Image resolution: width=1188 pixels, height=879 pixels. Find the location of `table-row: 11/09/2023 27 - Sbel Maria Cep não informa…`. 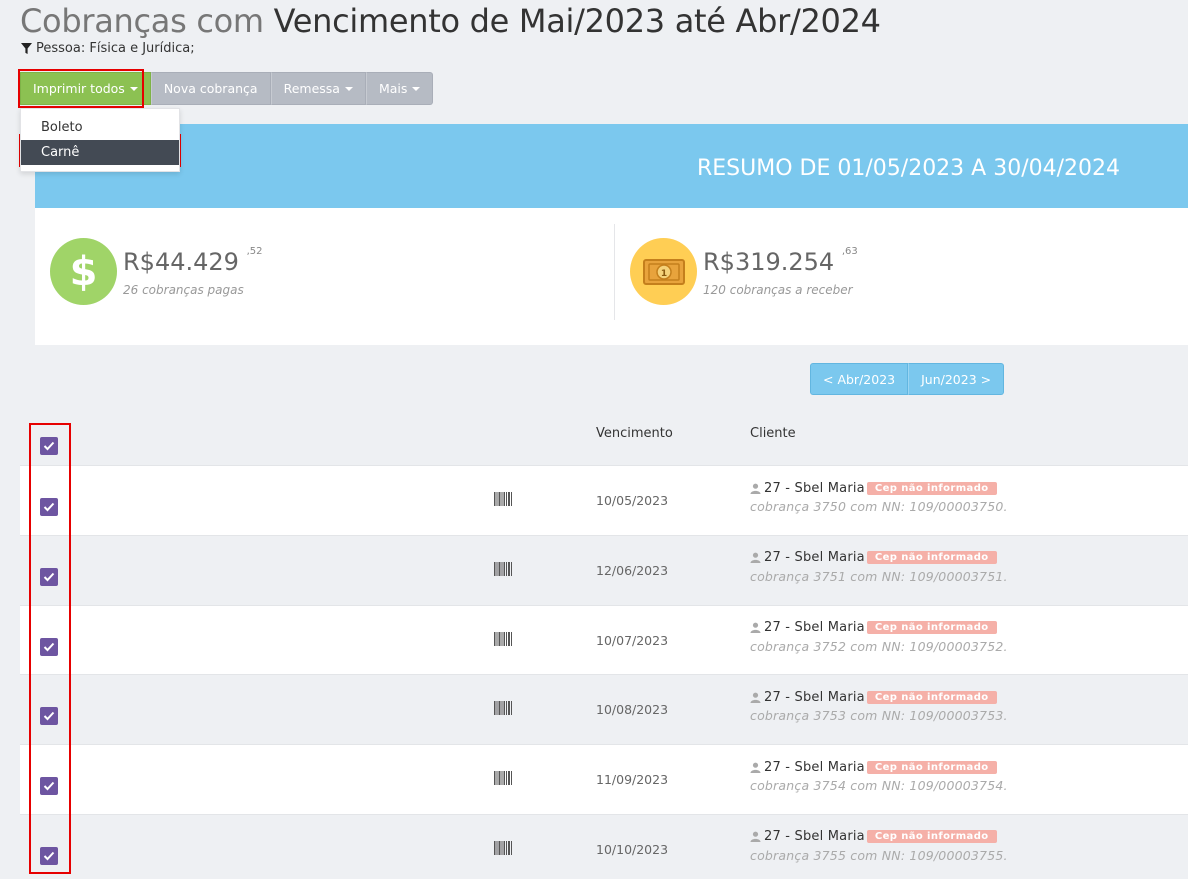

table-row: 11/09/2023 27 - Sbel Maria Cep não informa… is located at coordinates (604, 780).